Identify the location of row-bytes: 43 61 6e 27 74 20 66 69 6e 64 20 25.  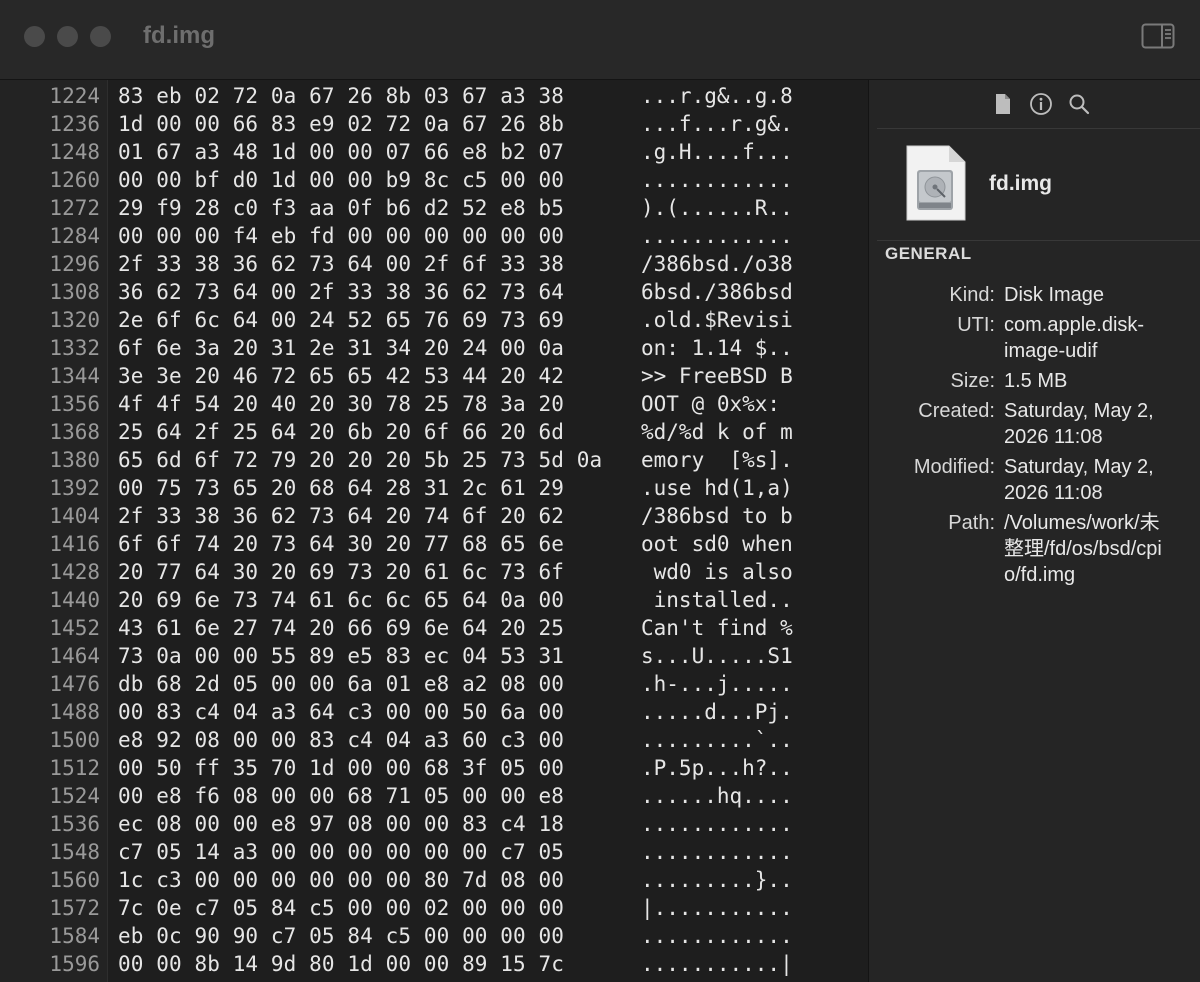
(341, 628).